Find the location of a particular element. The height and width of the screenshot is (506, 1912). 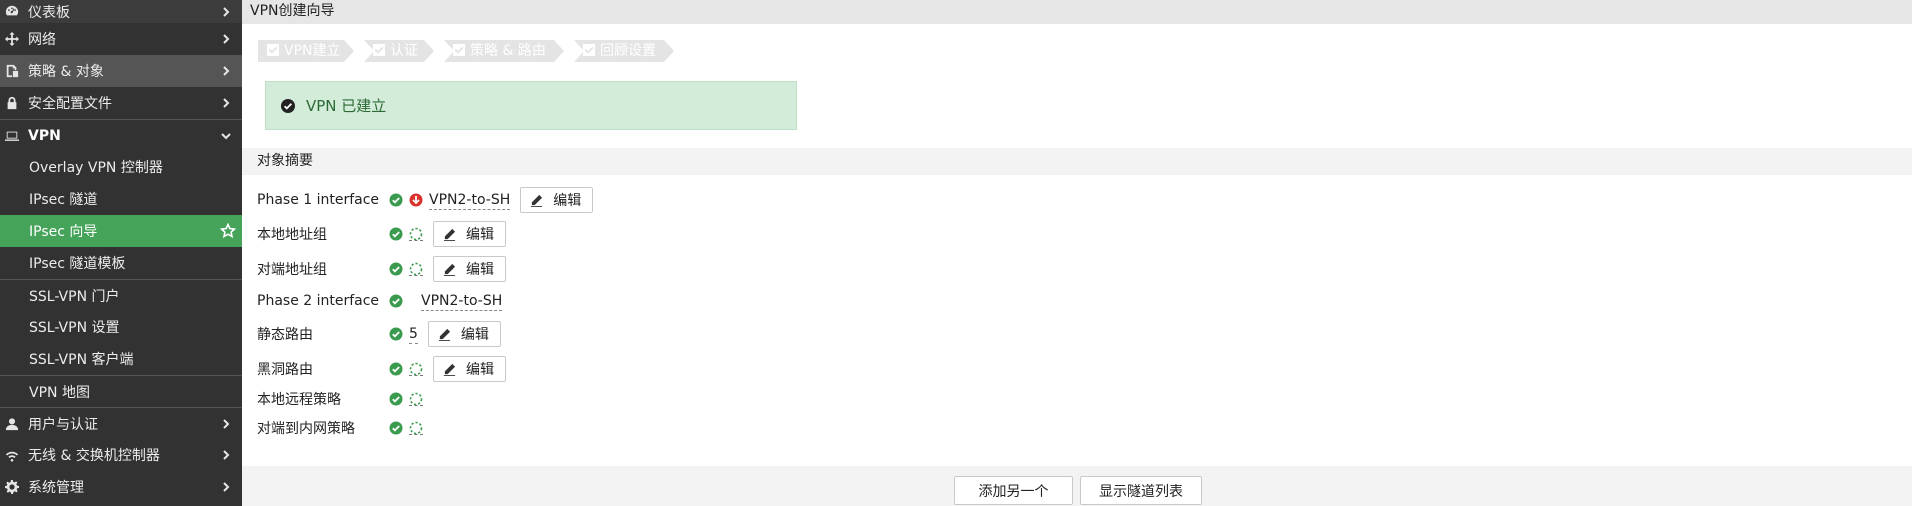

sidebar-item-label: VPN 地图 is located at coordinates (59, 392).